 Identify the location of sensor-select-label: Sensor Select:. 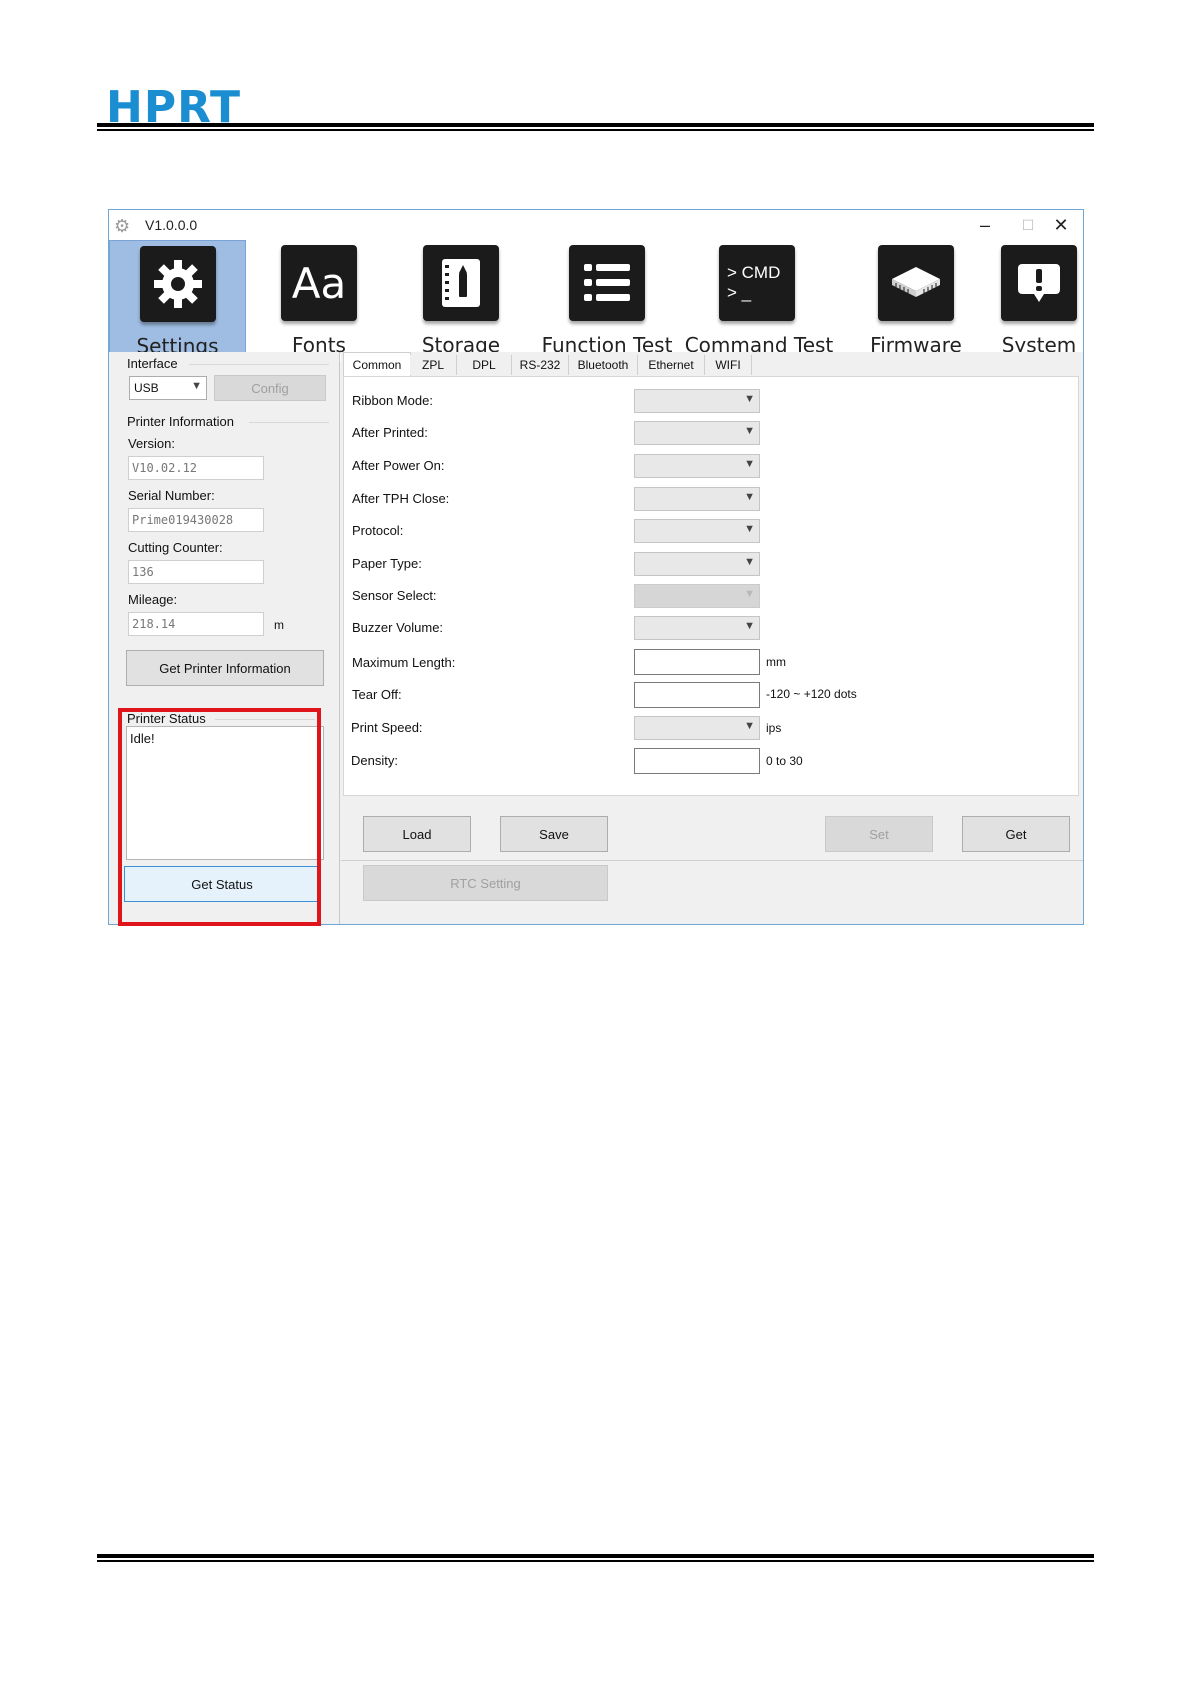
(394, 595).